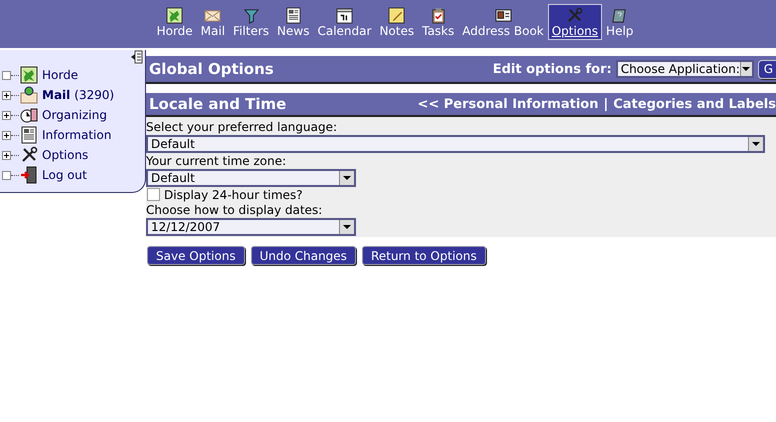 The image size is (776, 422). Describe the element at coordinates (619, 15) in the screenshot. I see `help-book-icon` at that location.